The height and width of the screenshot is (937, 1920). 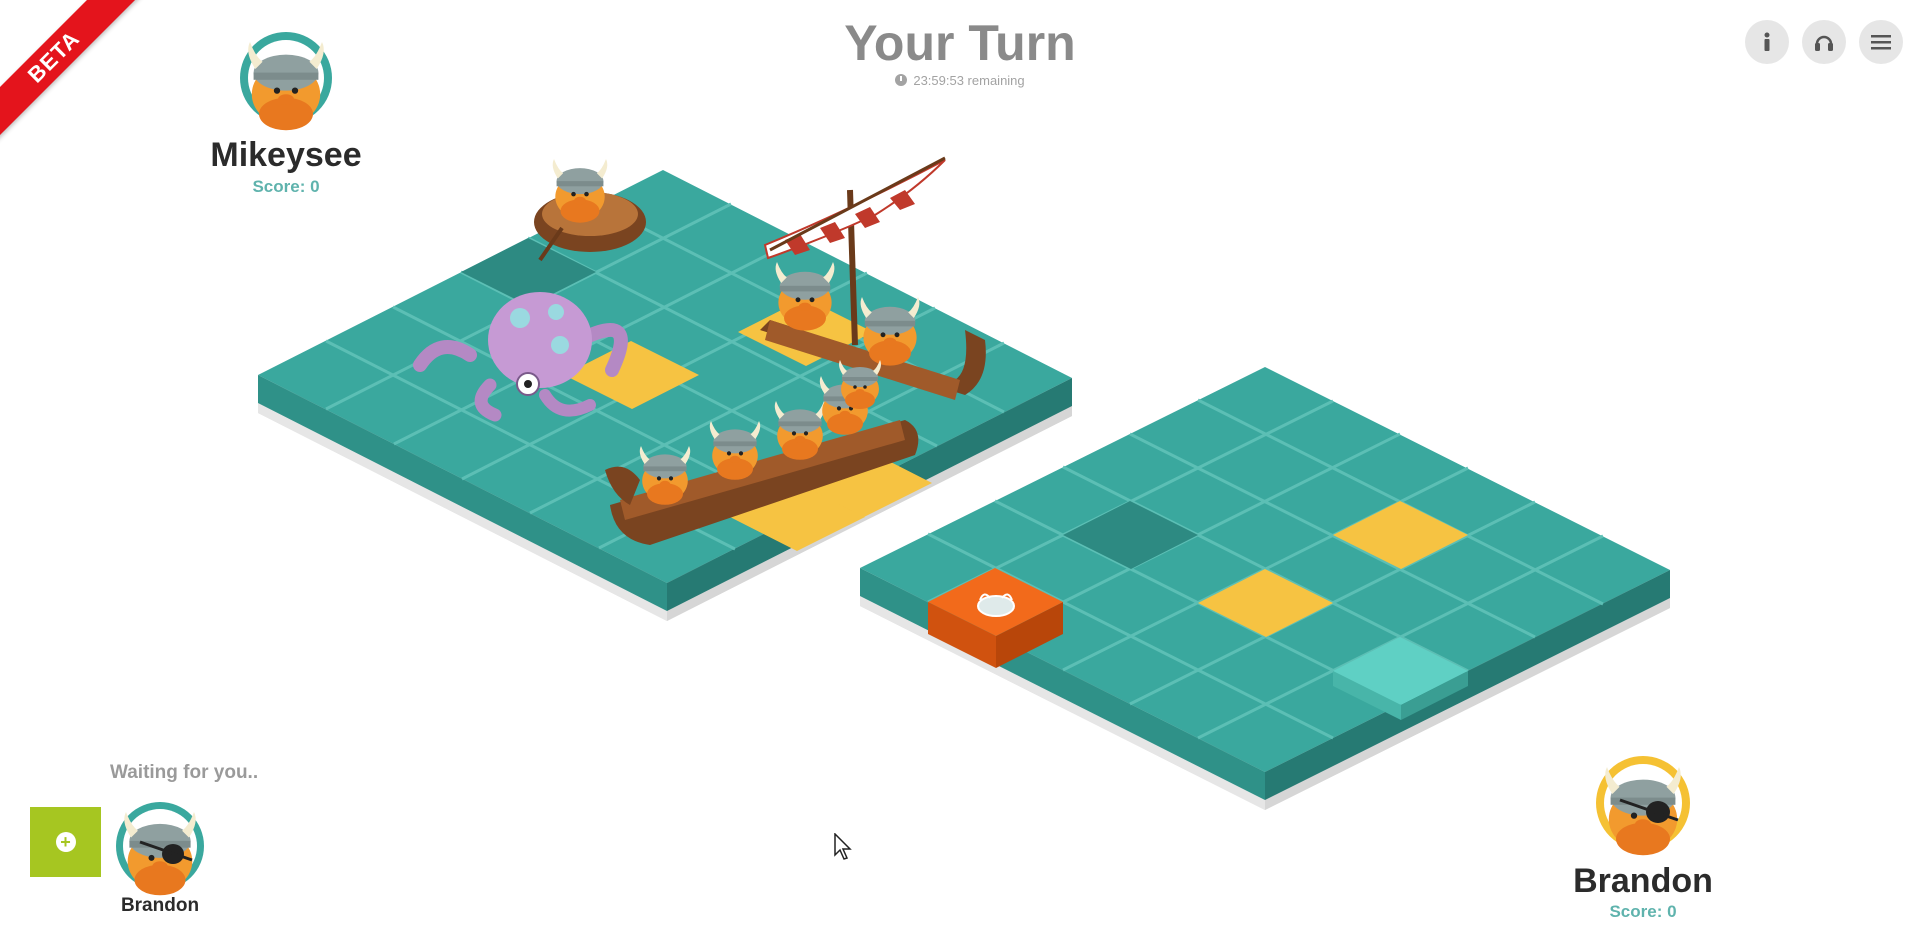 I want to click on waiting-status: Waiting for you.., so click(x=184, y=772).